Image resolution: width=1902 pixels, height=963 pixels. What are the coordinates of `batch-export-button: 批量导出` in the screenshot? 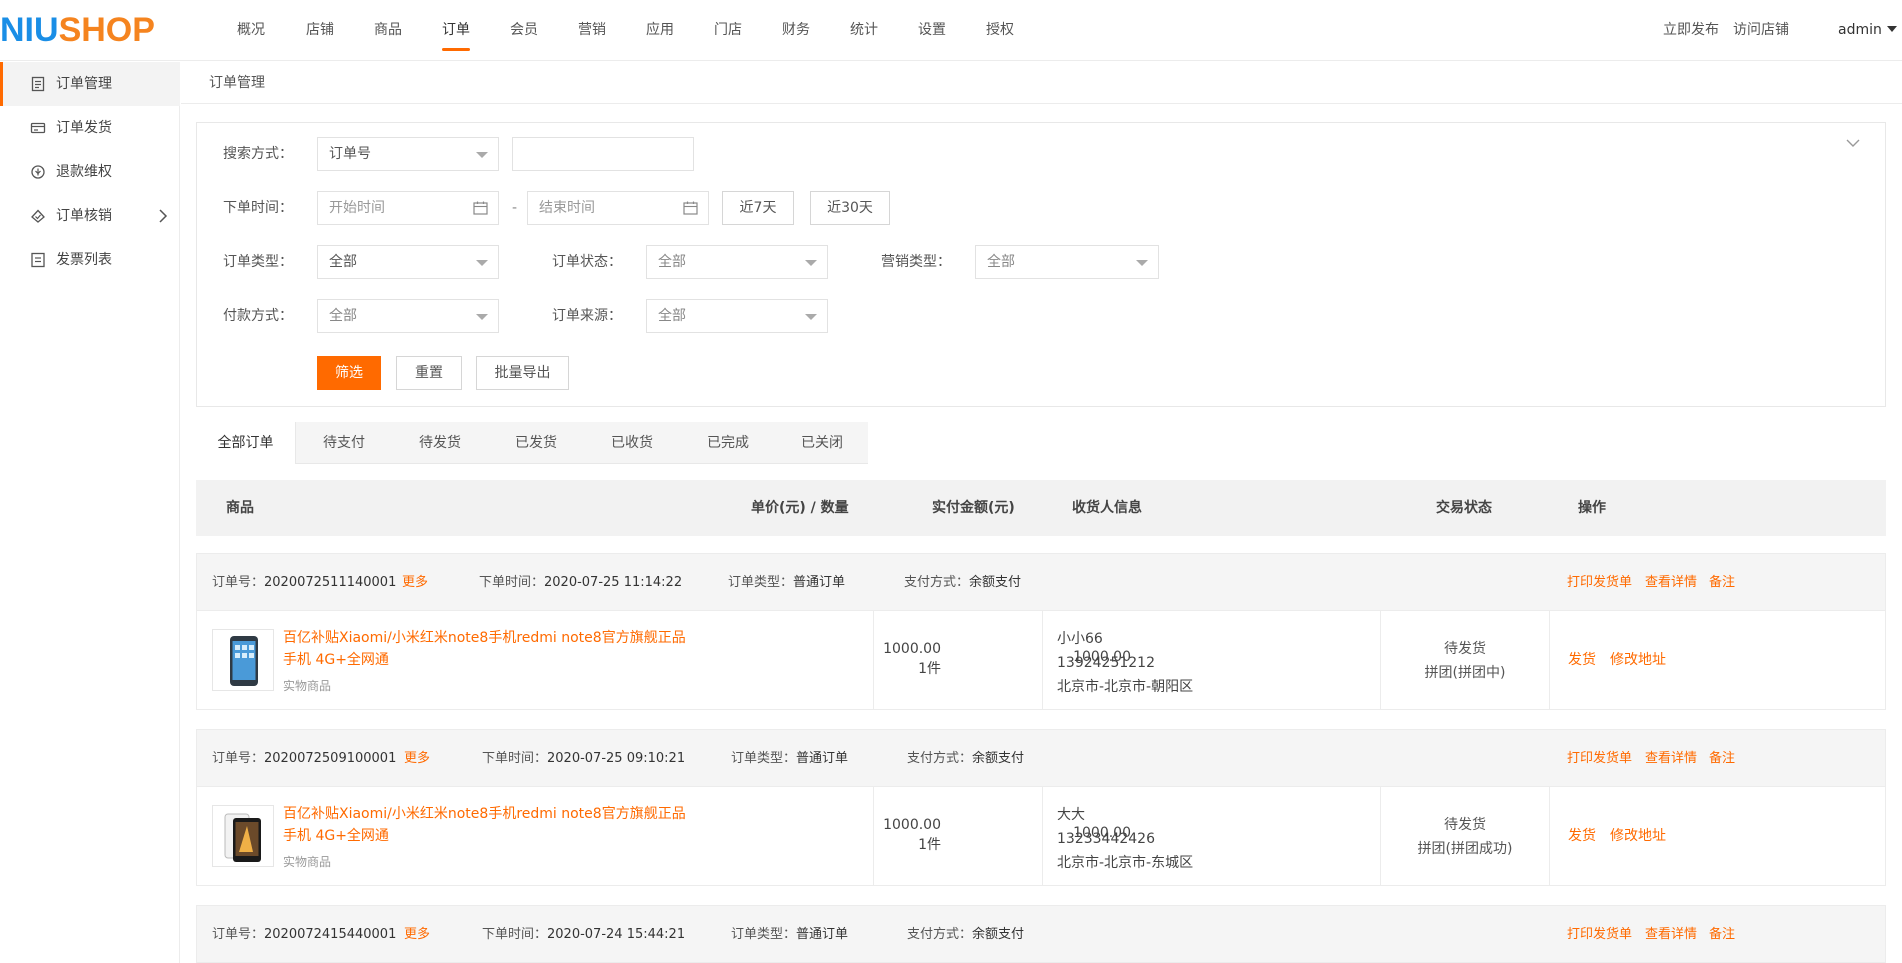 It's located at (522, 373).